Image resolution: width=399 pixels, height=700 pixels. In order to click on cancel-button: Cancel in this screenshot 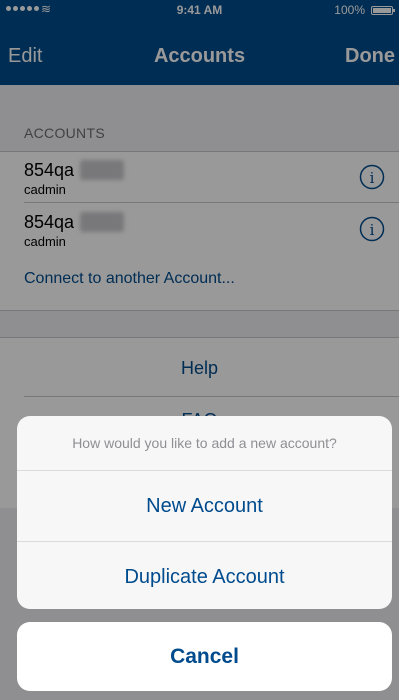, I will do `click(204, 656)`.